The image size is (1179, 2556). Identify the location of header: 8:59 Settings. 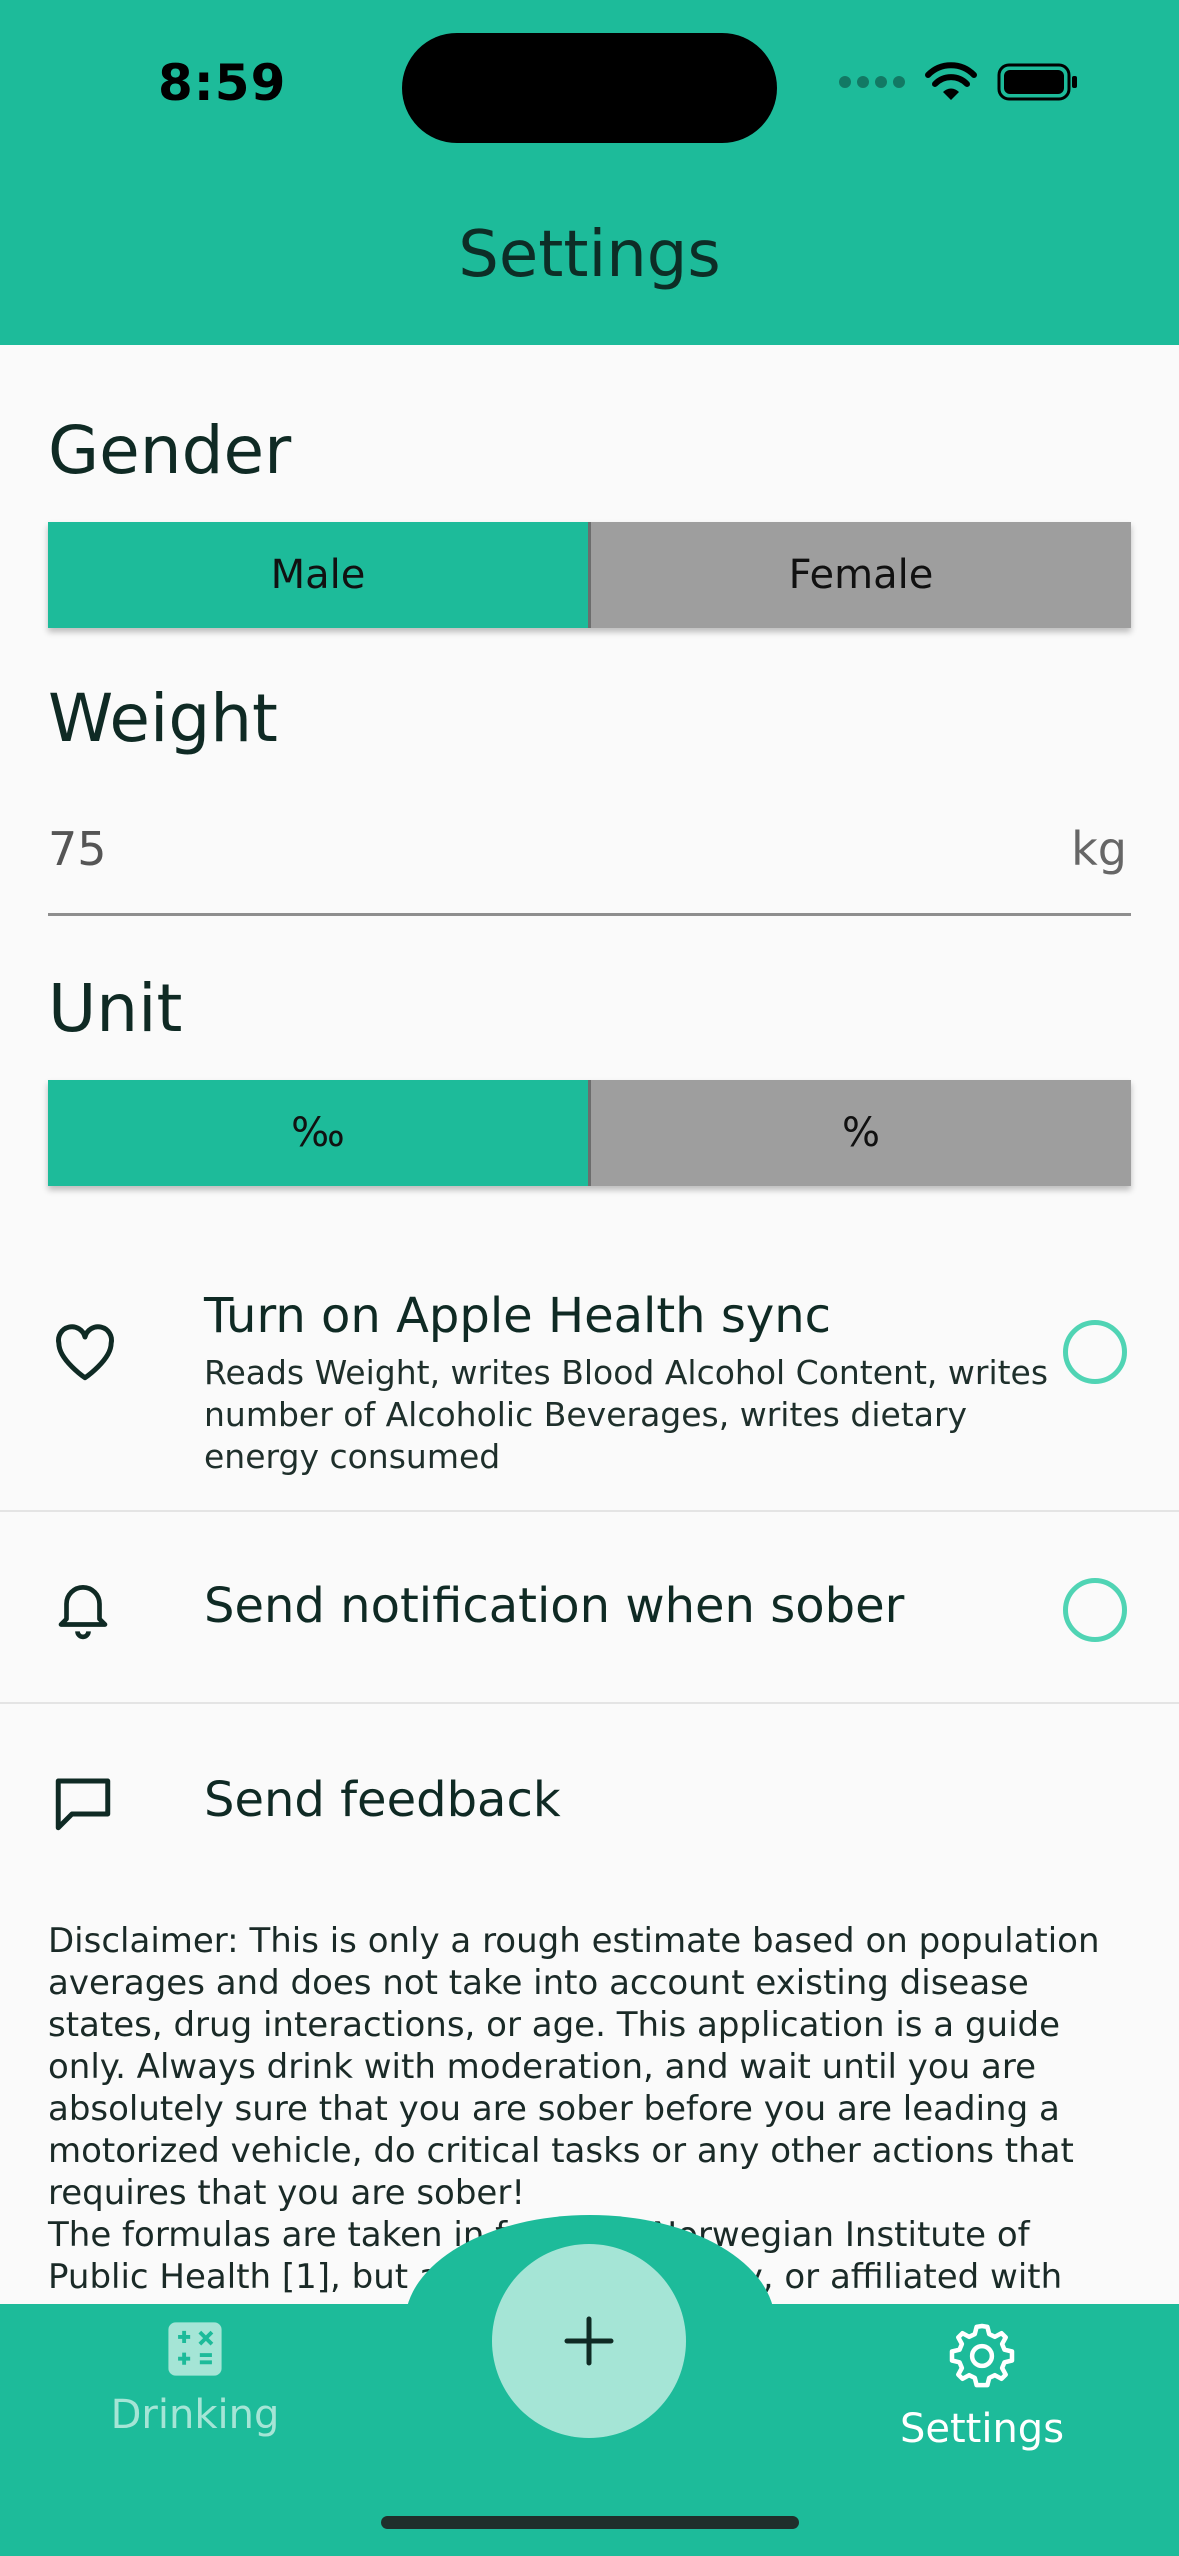
(589, 172).